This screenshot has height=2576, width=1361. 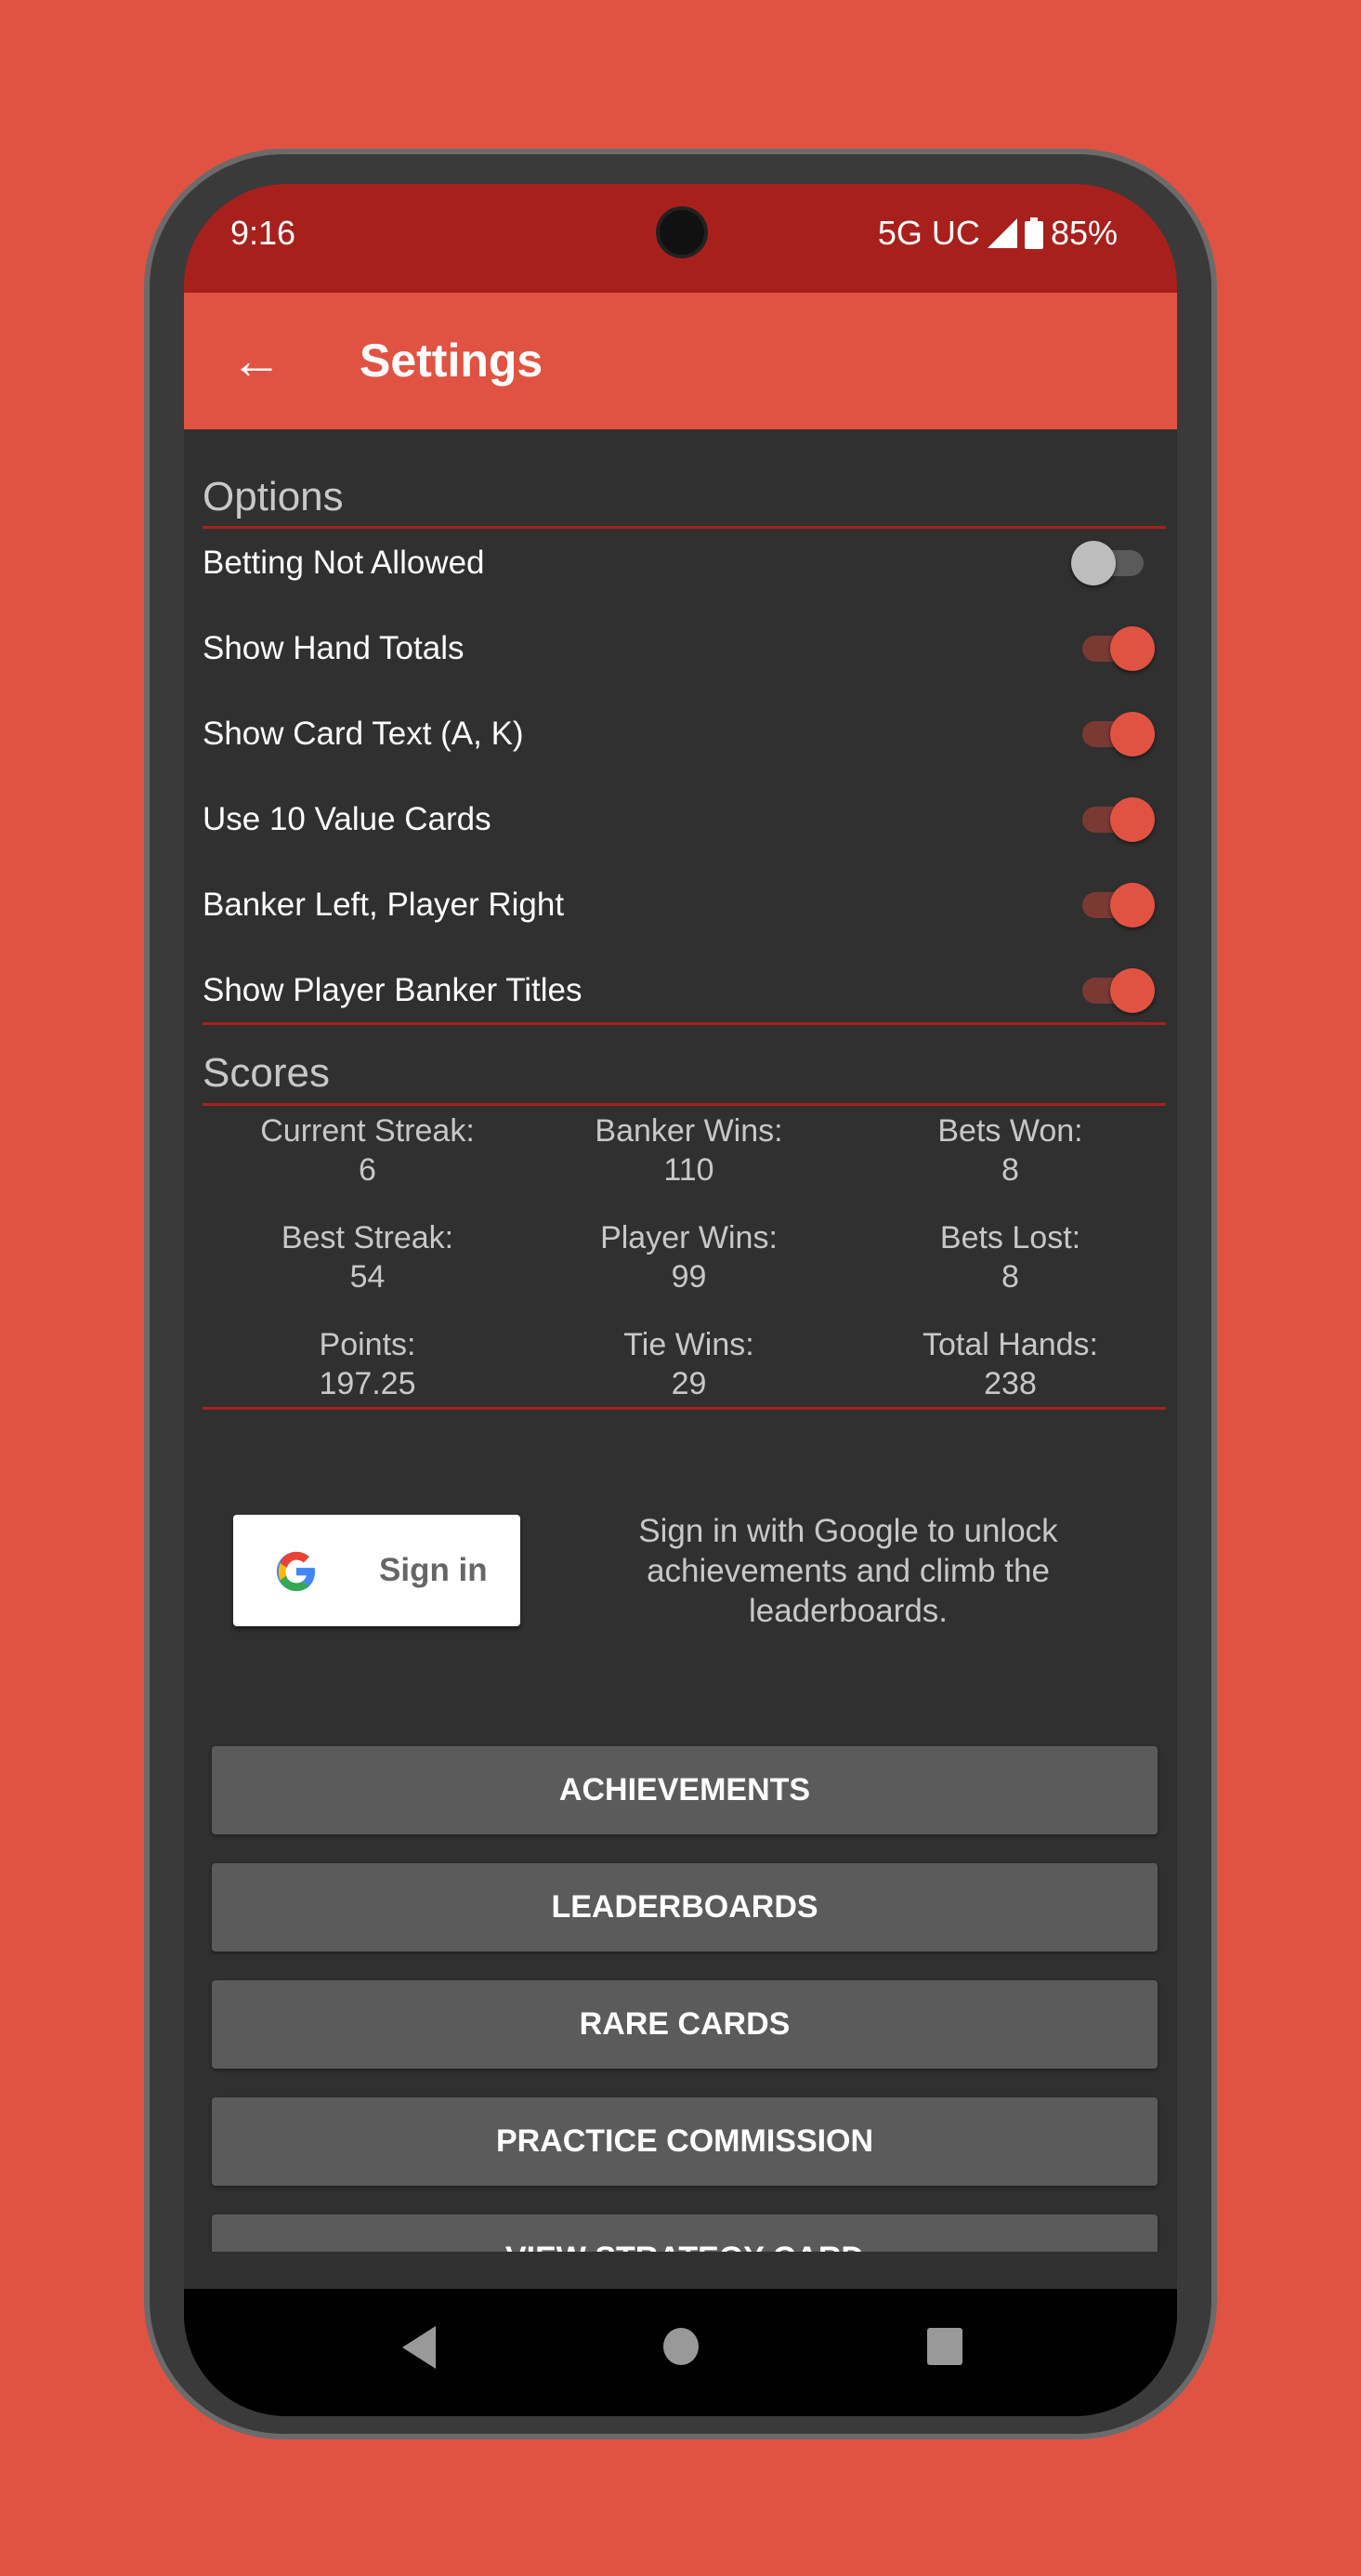 What do you see at coordinates (684, 819) in the screenshot?
I see `option-row: Use 10 Value Cards` at bounding box center [684, 819].